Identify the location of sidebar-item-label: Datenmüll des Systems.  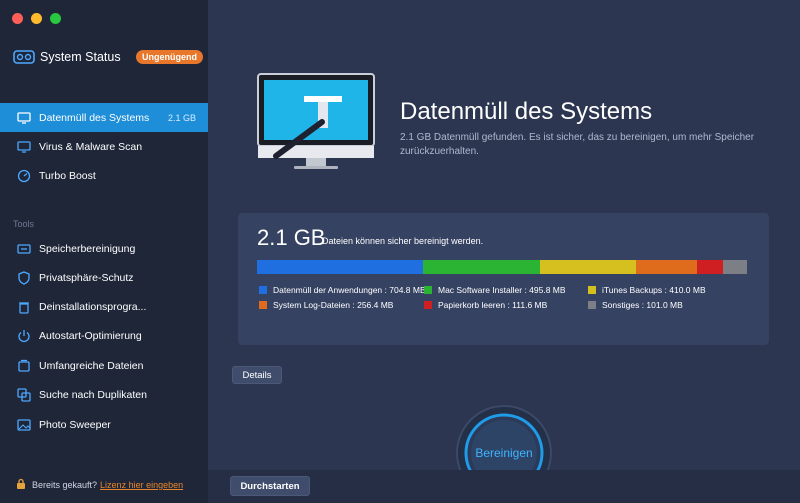
(94, 117).